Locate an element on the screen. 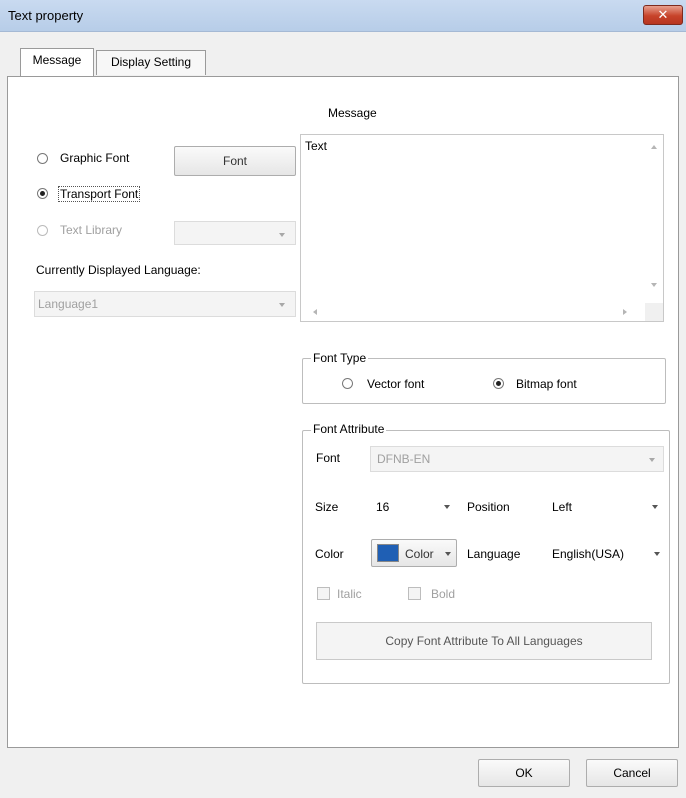  language-attr-value: English(USA) is located at coordinates (588, 554).